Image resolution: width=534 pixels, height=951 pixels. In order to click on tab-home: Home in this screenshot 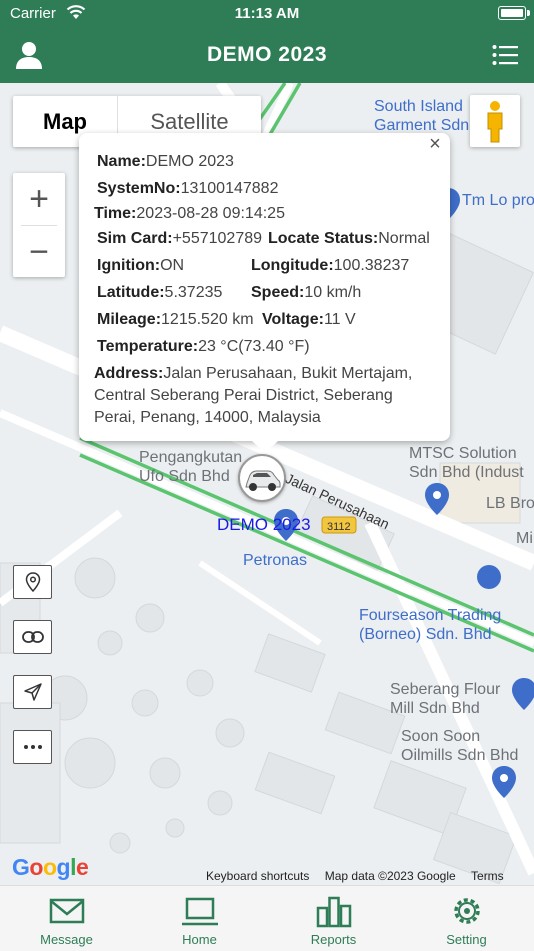, I will do `click(199, 918)`.